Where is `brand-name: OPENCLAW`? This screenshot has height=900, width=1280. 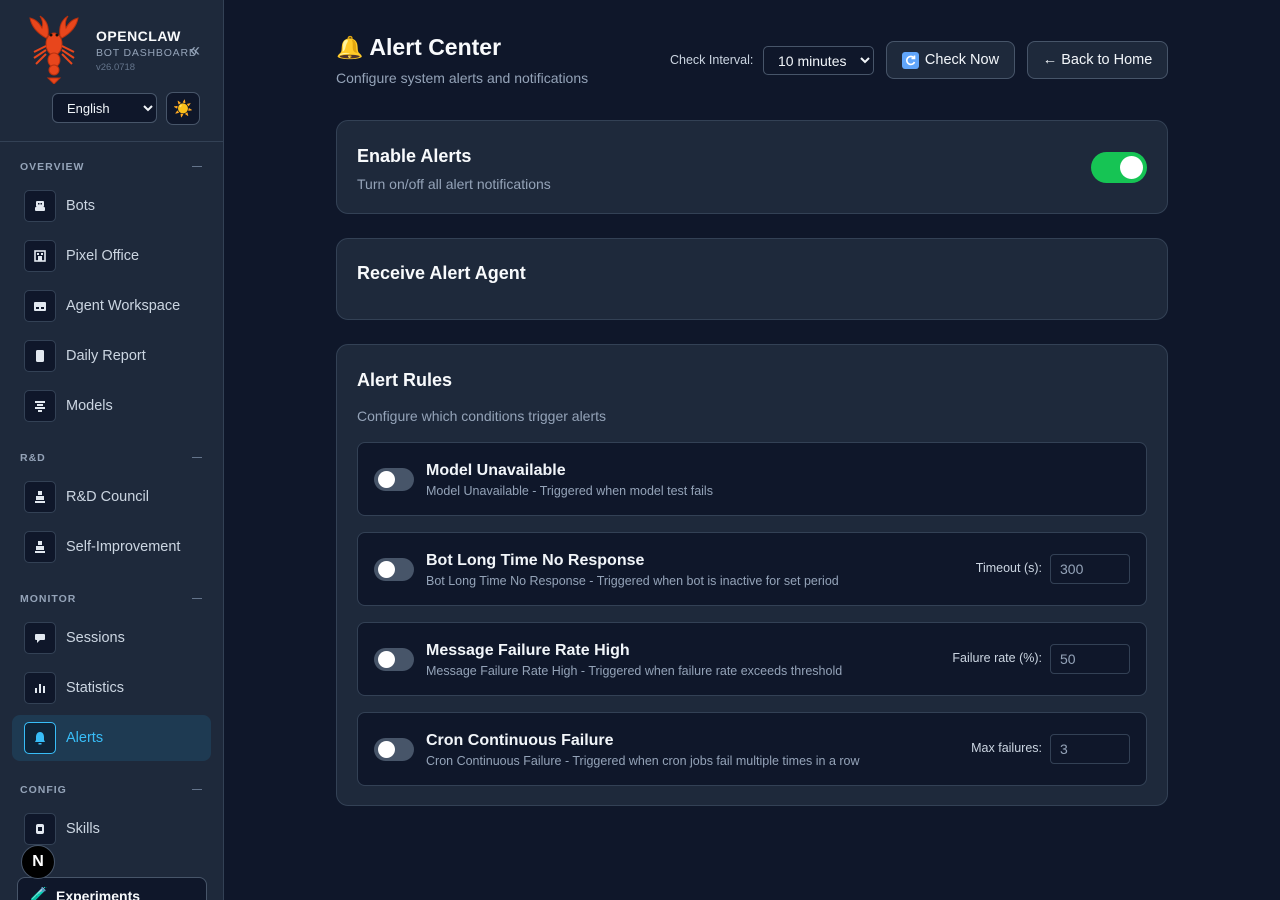 brand-name: OPENCLAW is located at coordinates (138, 36).